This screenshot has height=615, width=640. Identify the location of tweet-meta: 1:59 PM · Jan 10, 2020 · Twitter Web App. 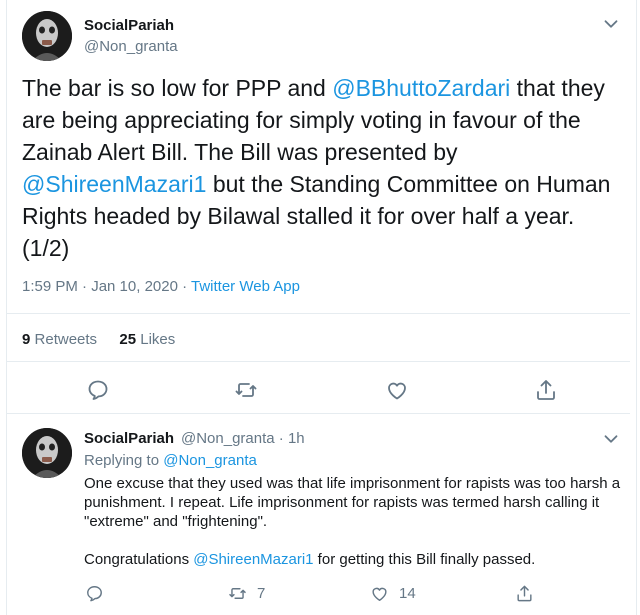
(161, 286).